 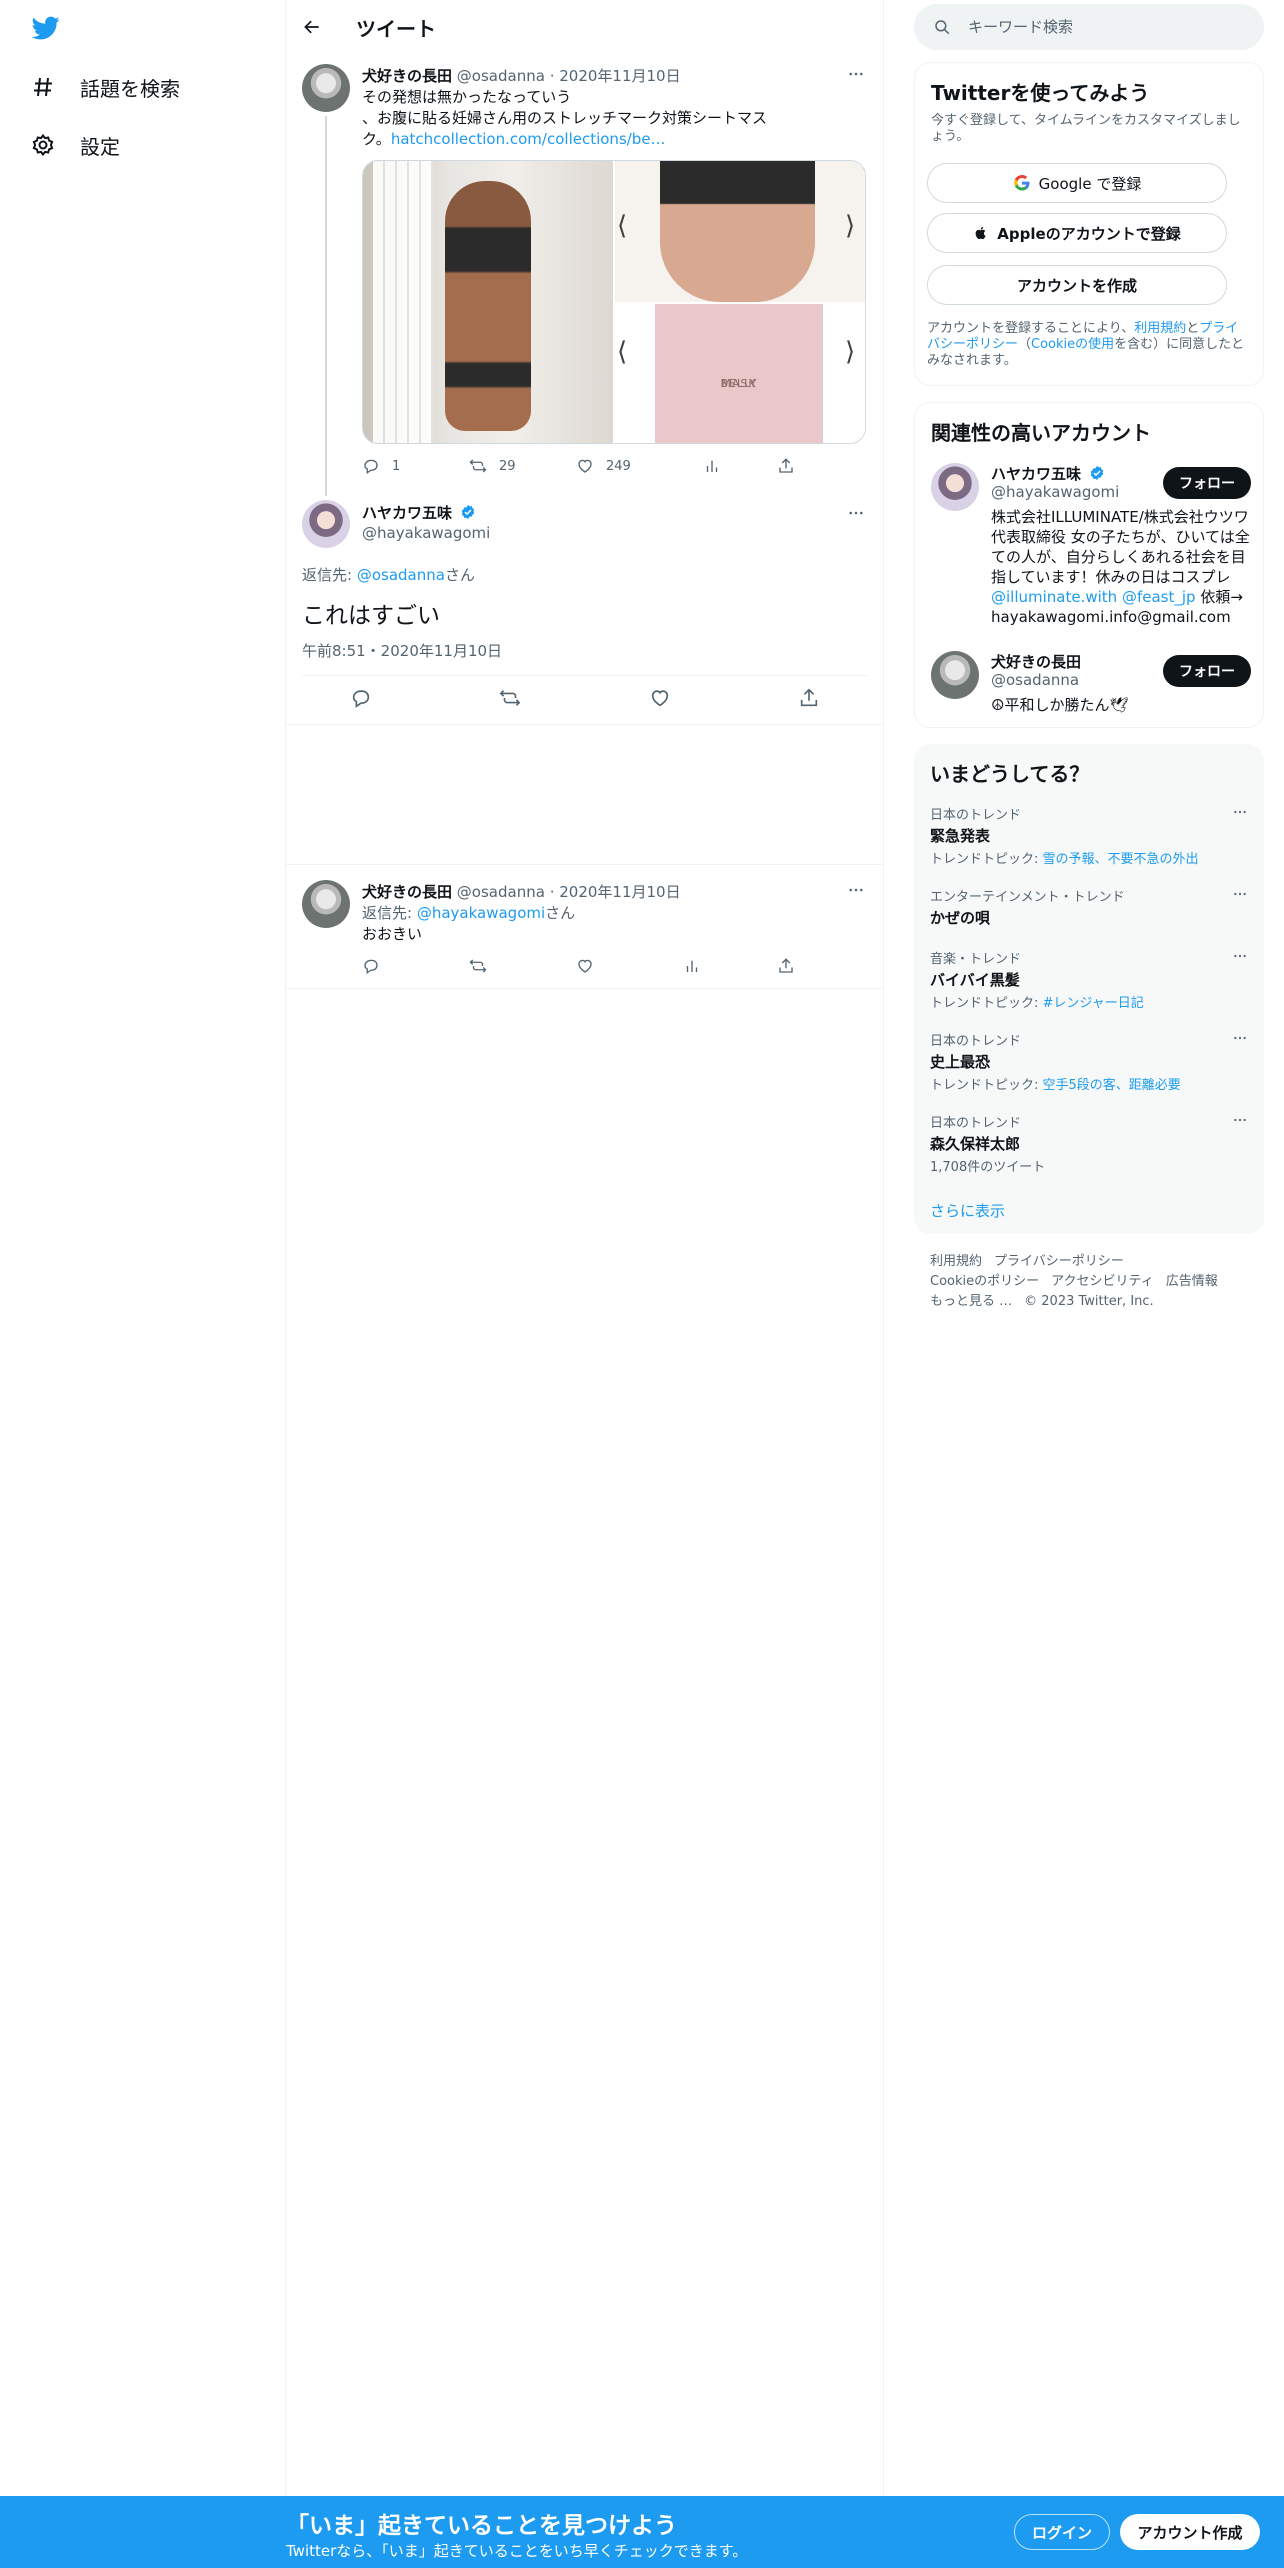 What do you see at coordinates (1089, 979) in the screenshot?
I see `trend-item: 音楽・トレンド バイバイ黒髪 トレンドトピック: #レンジャー日記` at bounding box center [1089, 979].